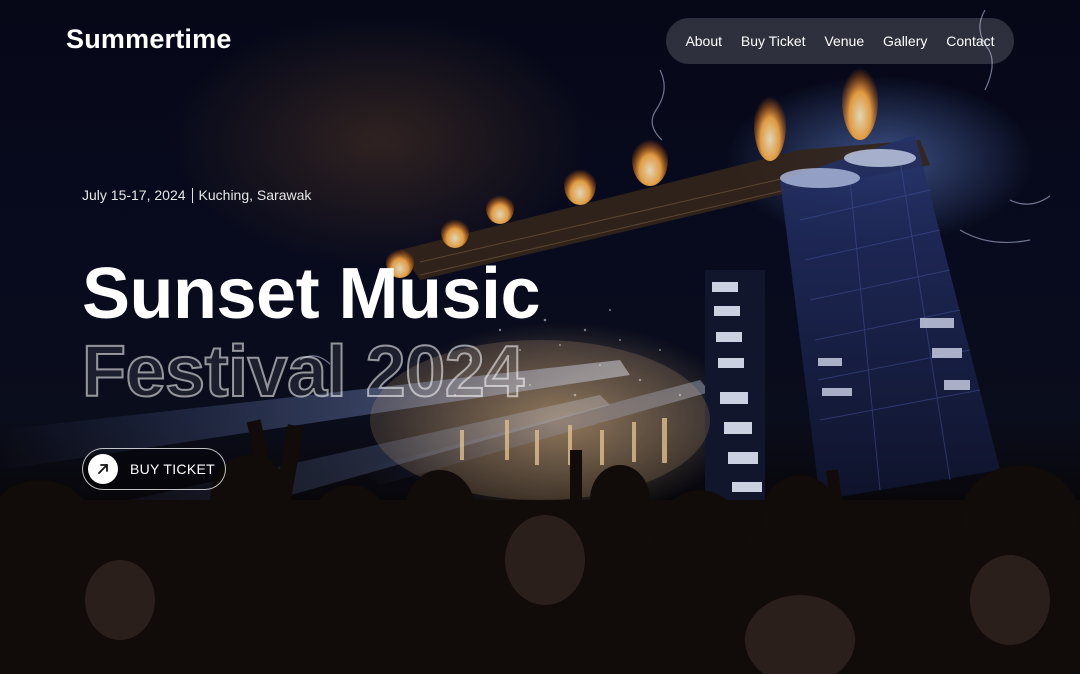 The width and height of the screenshot is (1080, 674). Describe the element at coordinates (196, 195) in the screenshot. I see `event-meta: July 15-17, 2024 Kuching, Sarawak` at that location.